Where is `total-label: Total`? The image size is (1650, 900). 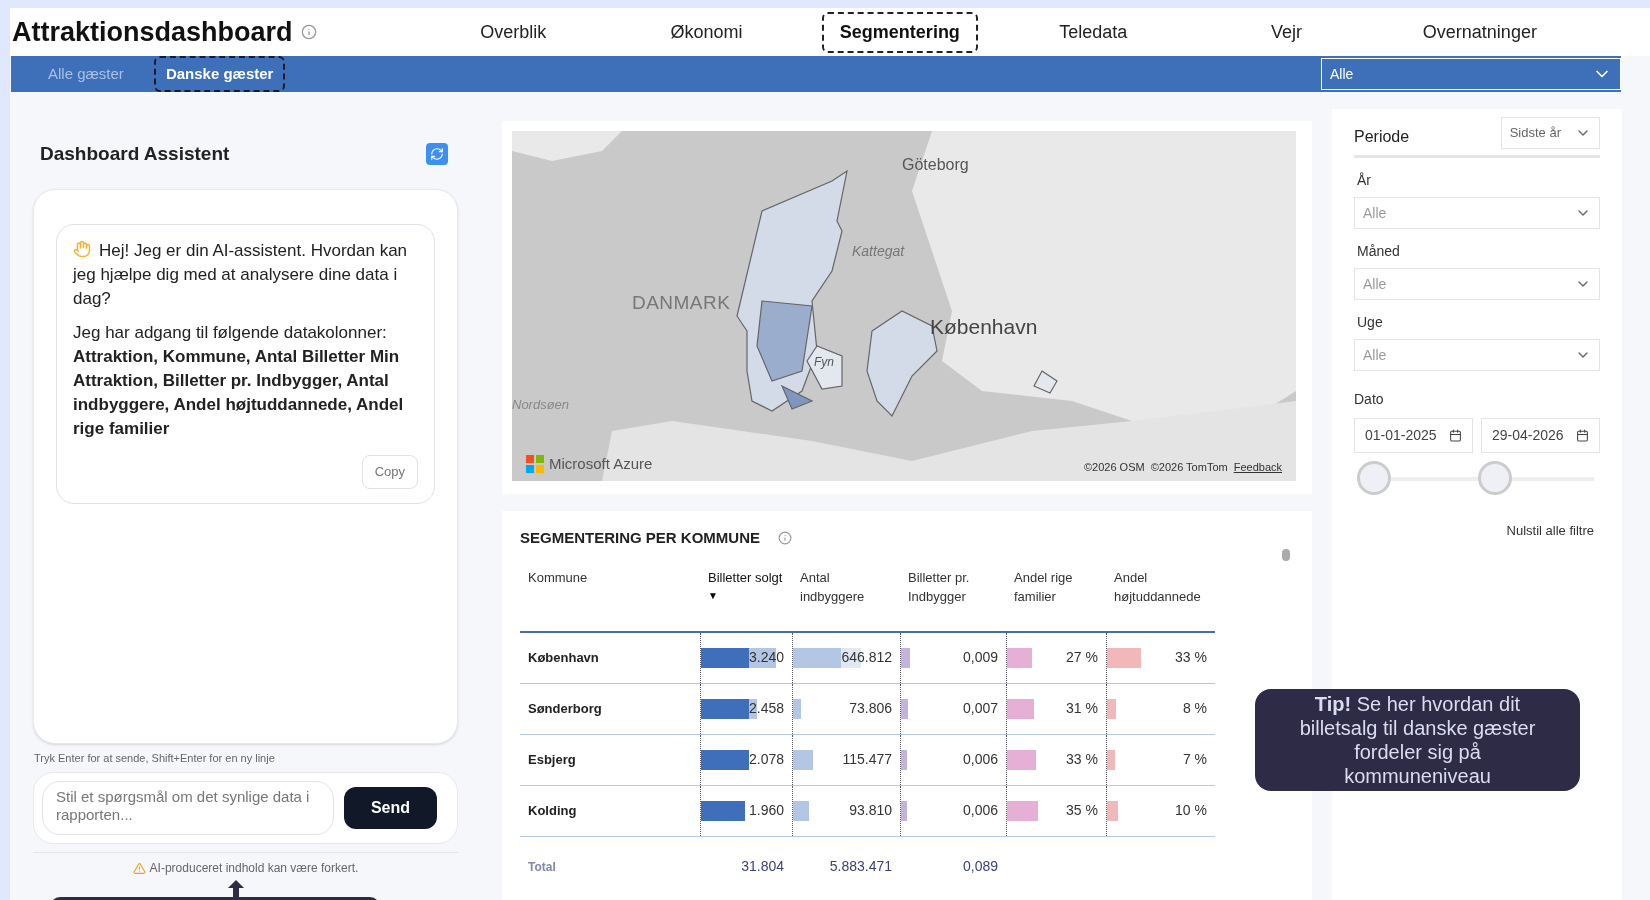 total-label: Total is located at coordinates (542, 867).